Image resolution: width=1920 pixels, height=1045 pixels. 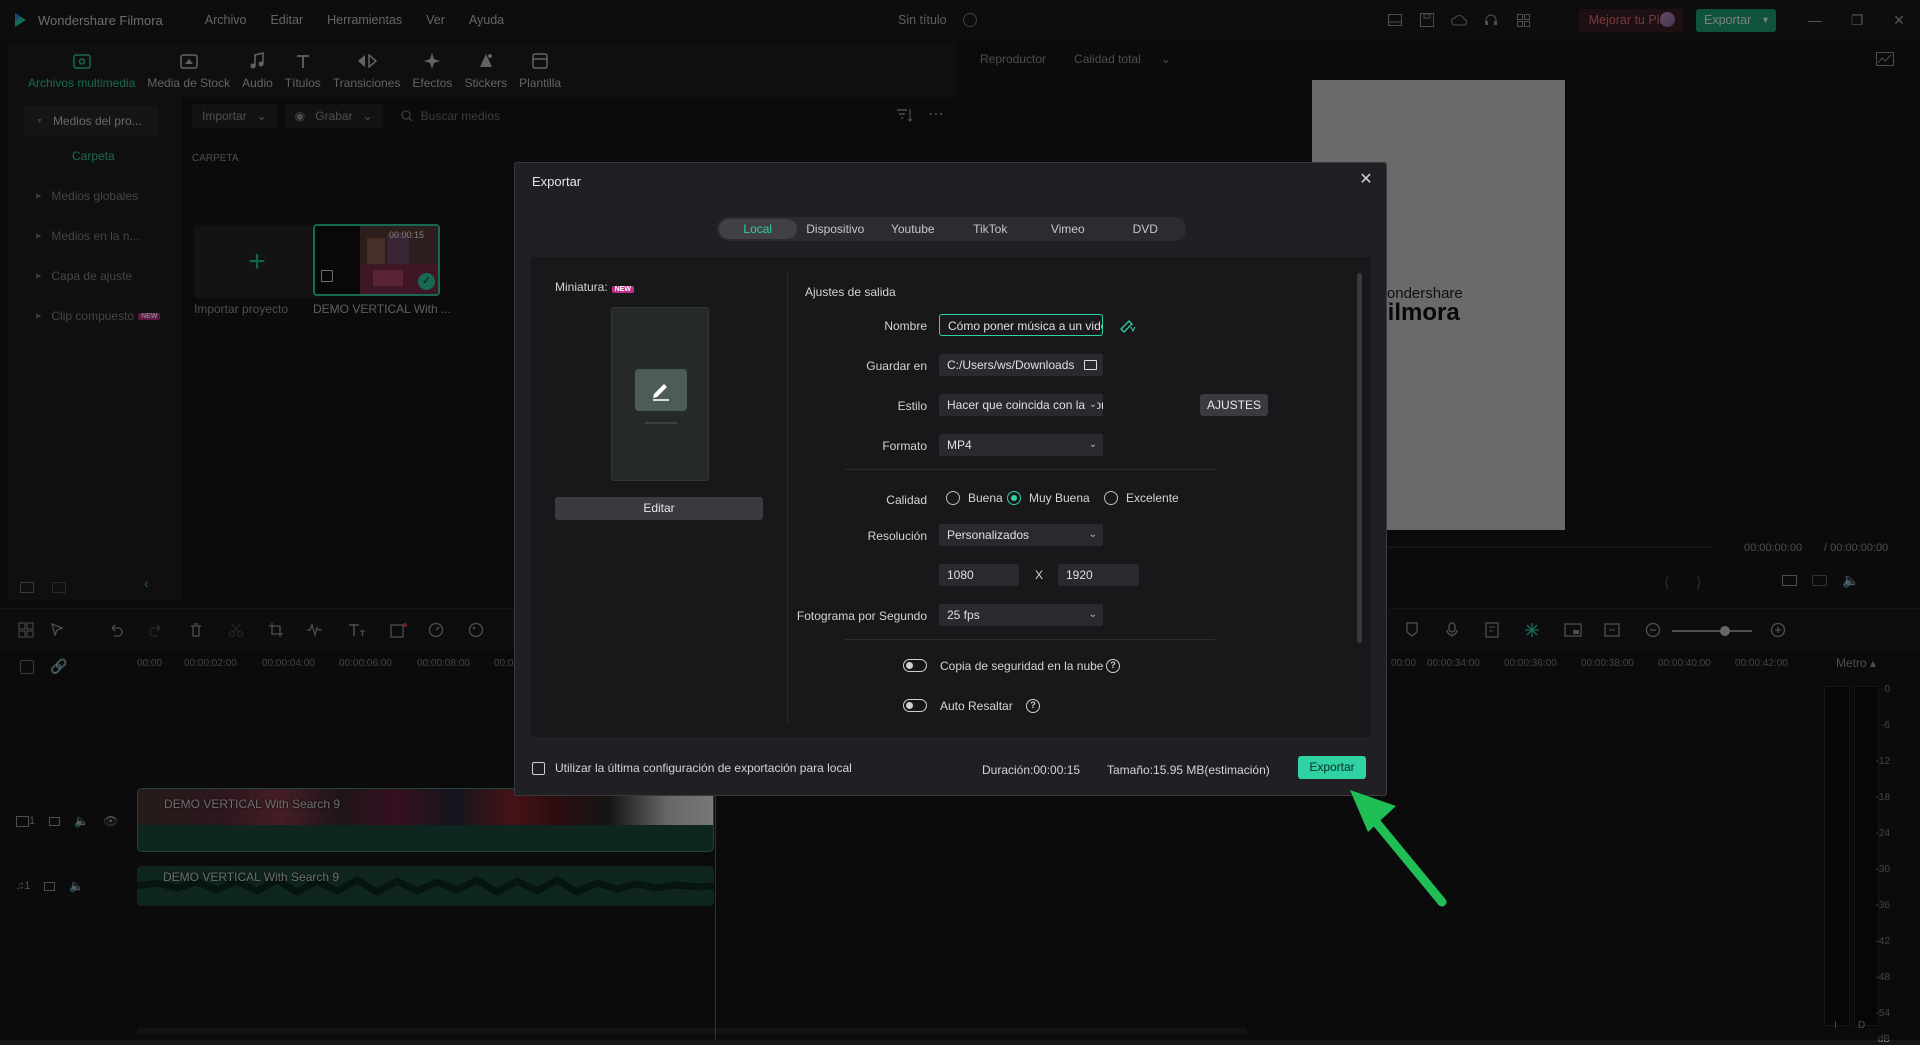 What do you see at coordinates (1068, 229) in the screenshot?
I see `tab-vimeo: Vimeo` at bounding box center [1068, 229].